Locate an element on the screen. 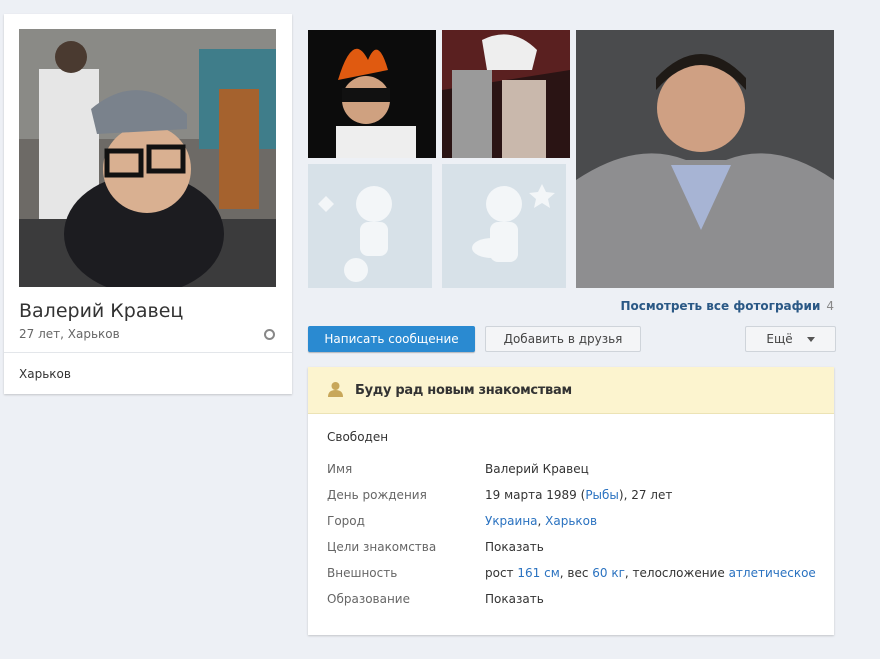 This screenshot has width=880, height=659. profile-name: Валерий Кравец is located at coordinates (101, 311).